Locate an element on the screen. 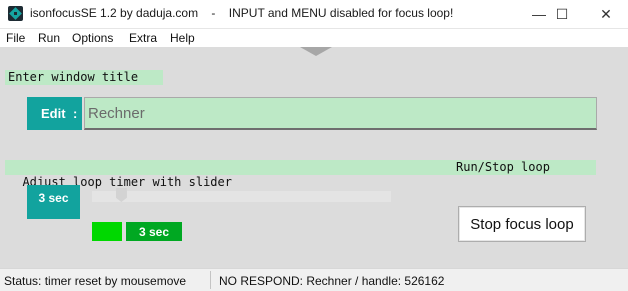  runstop-label: Run/Stop loop is located at coordinates (503, 167).